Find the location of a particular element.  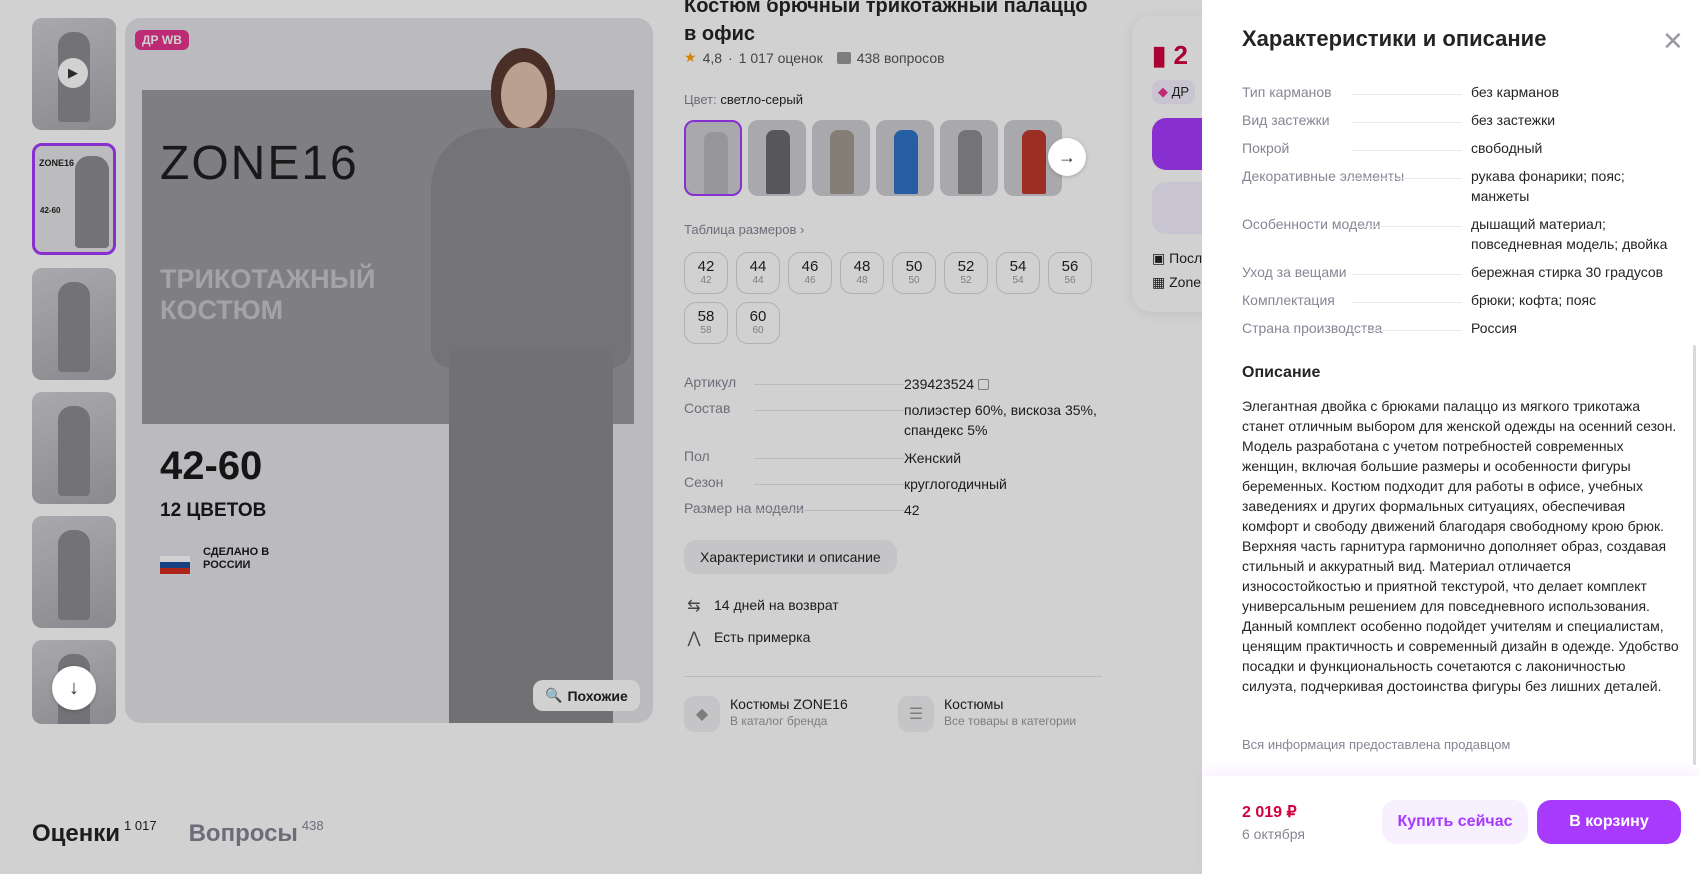

drawer-spec-key: Вид застежки is located at coordinates (1286, 120).